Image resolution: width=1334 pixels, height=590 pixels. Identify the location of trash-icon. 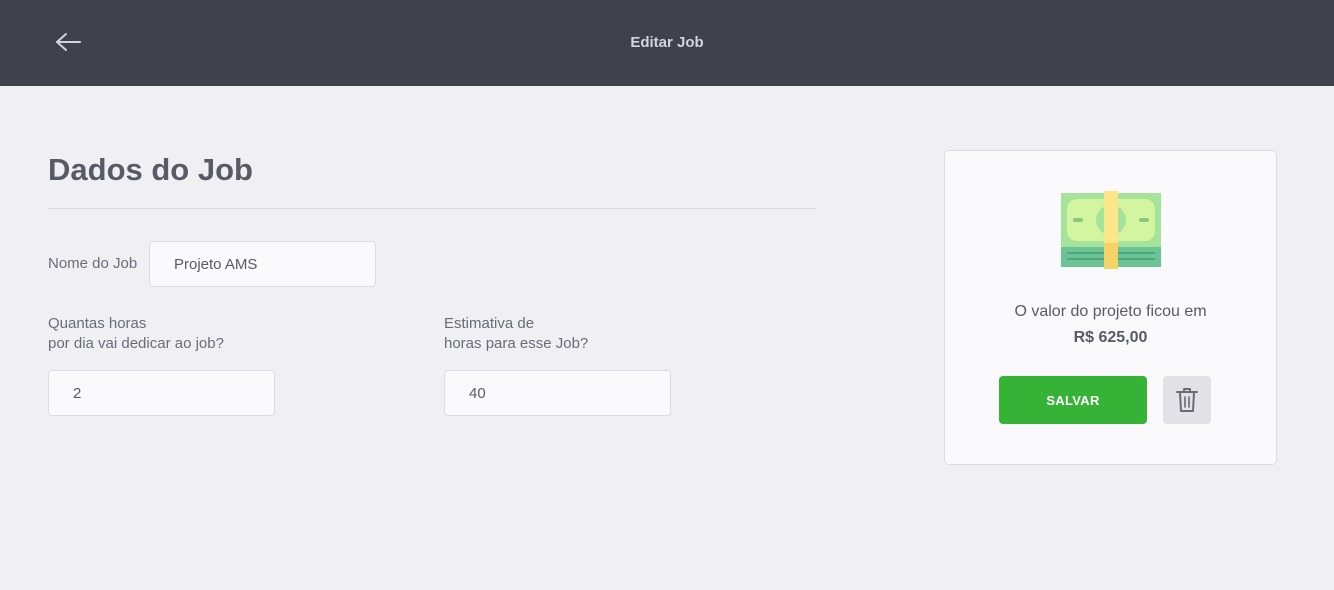
(1187, 400).